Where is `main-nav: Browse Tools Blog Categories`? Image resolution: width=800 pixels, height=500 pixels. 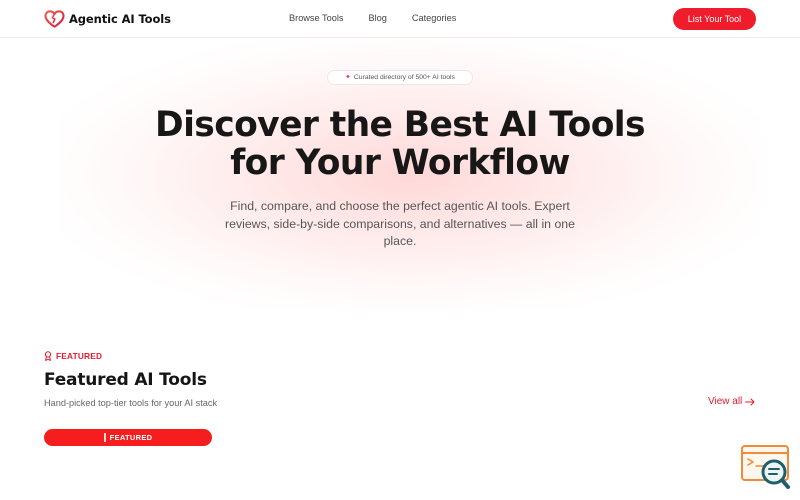
main-nav: Browse Tools Blog Categories is located at coordinates (372, 18).